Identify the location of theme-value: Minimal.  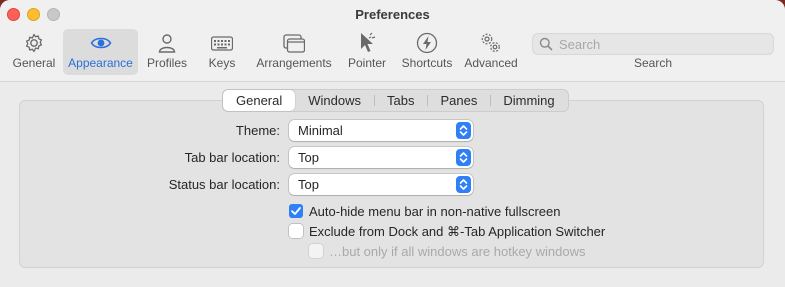
(320, 130).